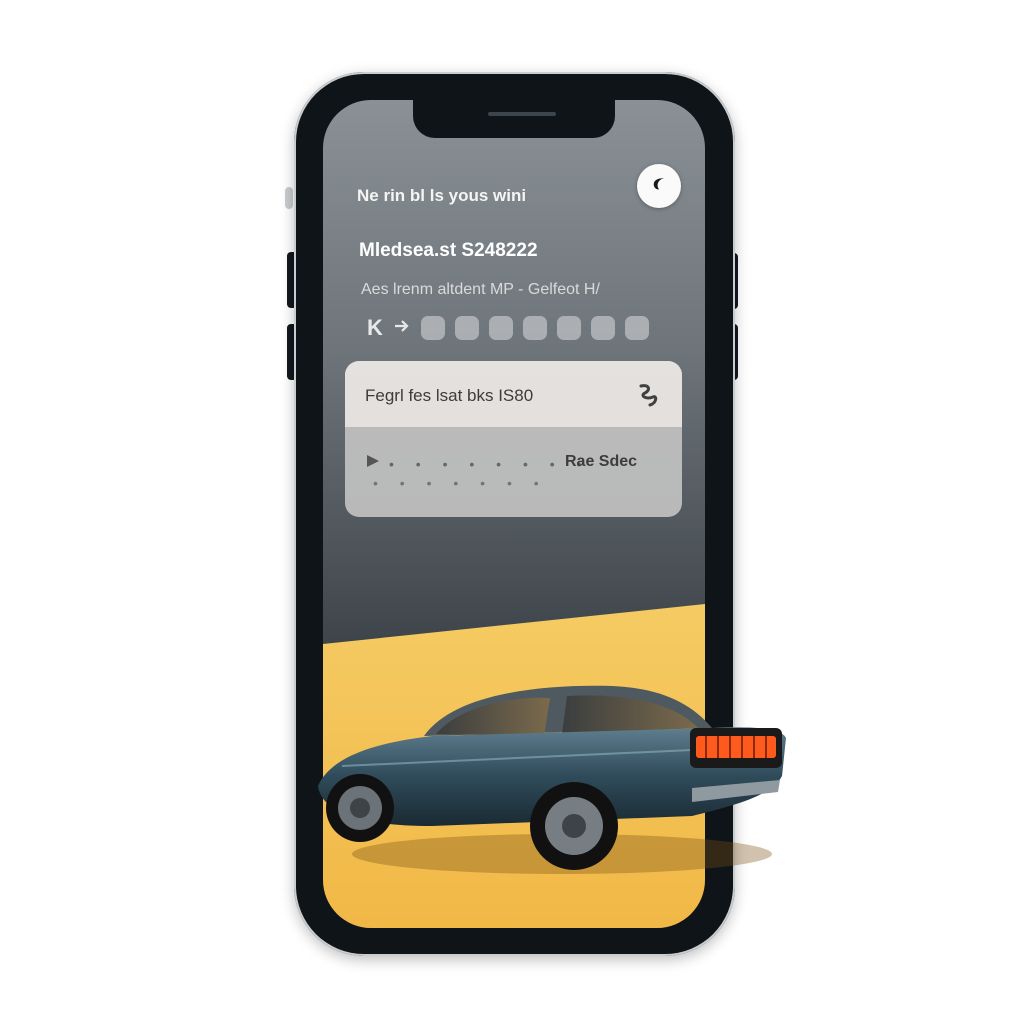  What do you see at coordinates (490, 463) in the screenshot?
I see `progress-dots: • • • • • • • •` at bounding box center [490, 463].